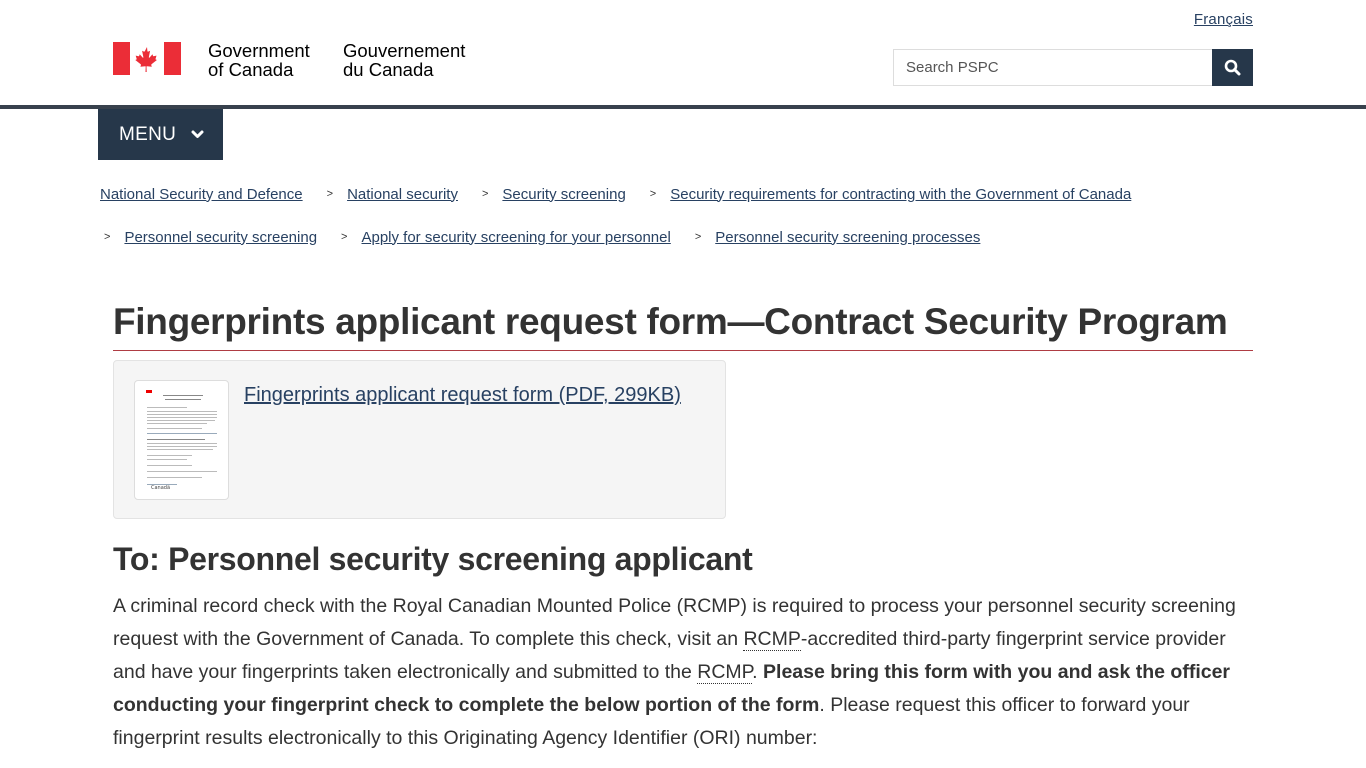 The image size is (1366, 768). Describe the element at coordinates (161, 488) in the screenshot. I see `thumbnail-wordmark: Canadä` at that location.